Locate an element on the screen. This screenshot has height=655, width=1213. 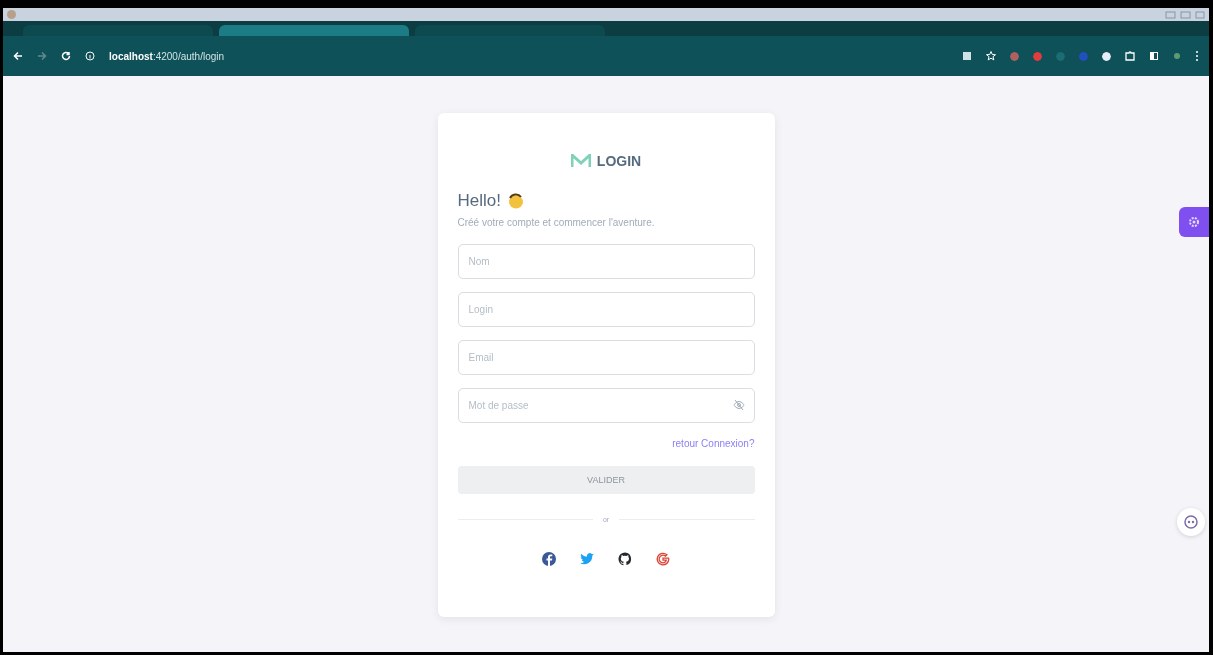
back-icon is located at coordinates (18, 56).